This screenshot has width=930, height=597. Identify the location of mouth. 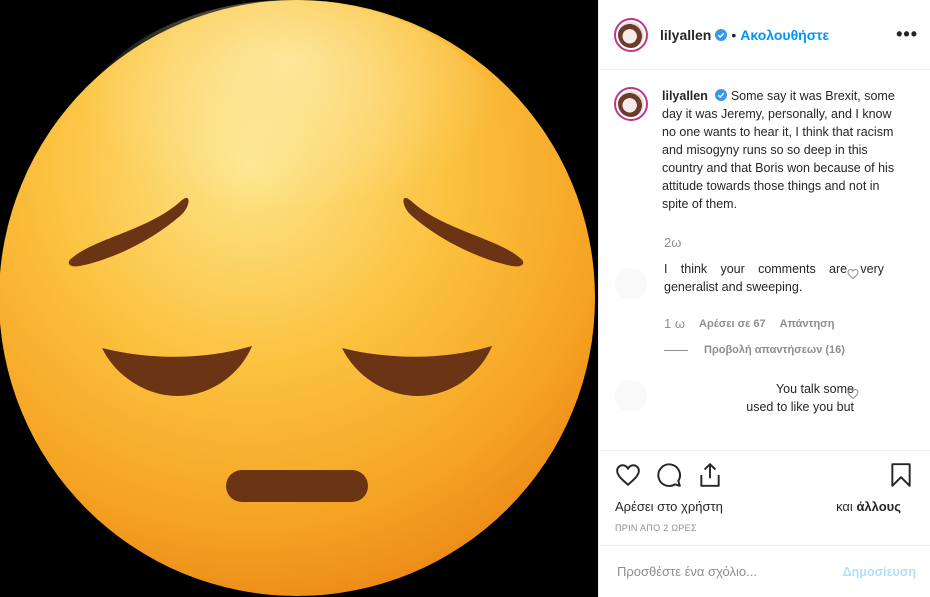
(297, 486).